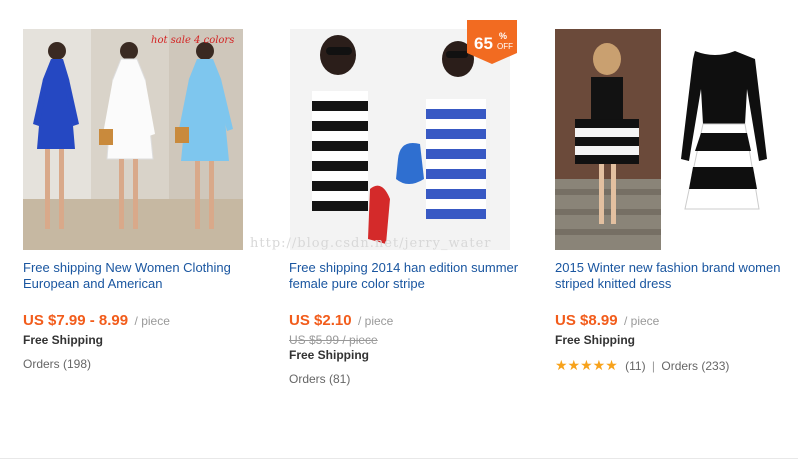 The height and width of the screenshot is (467, 798). I want to click on orders-count: Orders (198), so click(57, 364).